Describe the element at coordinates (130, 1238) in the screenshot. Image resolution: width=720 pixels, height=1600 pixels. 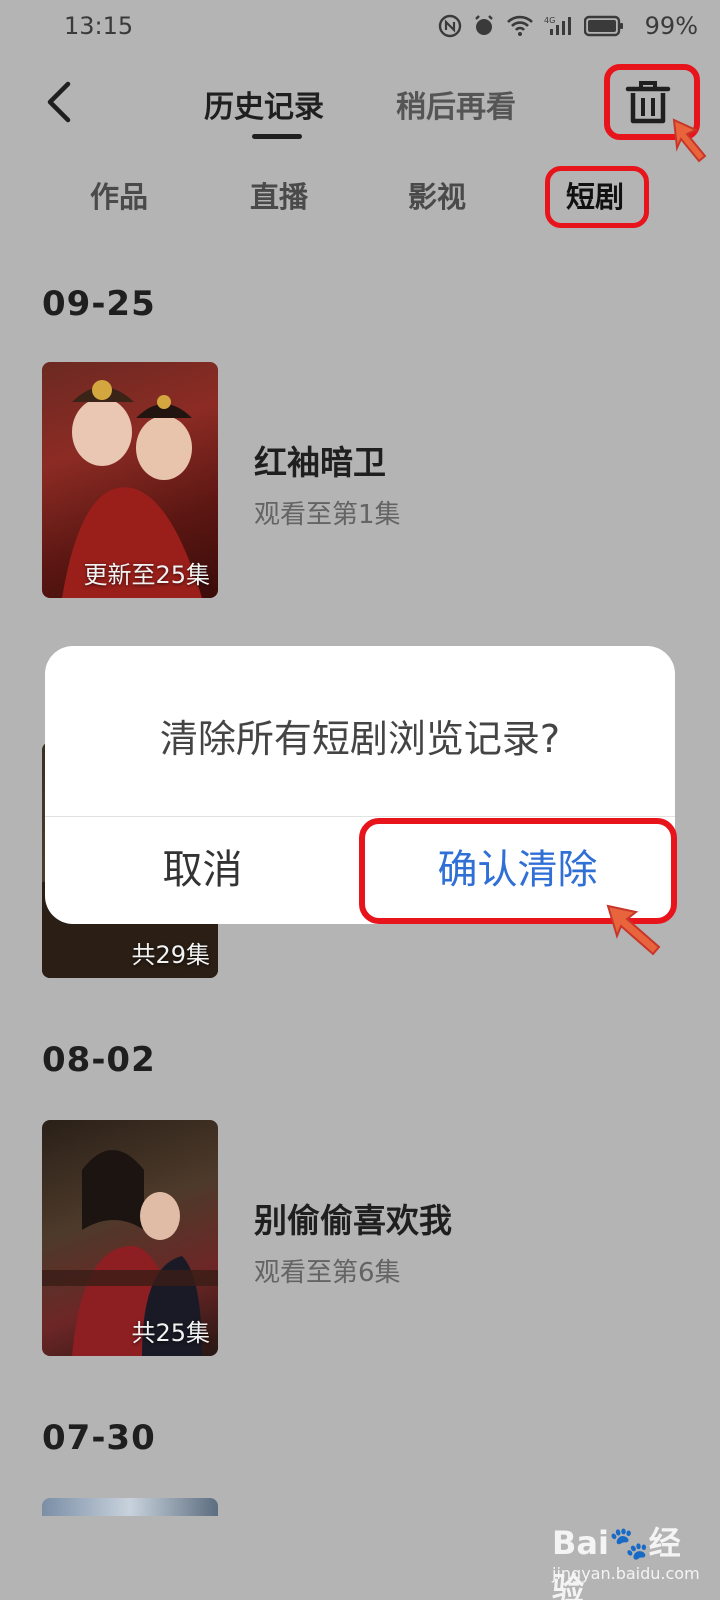
I see `drama-poster: 共25集` at that location.